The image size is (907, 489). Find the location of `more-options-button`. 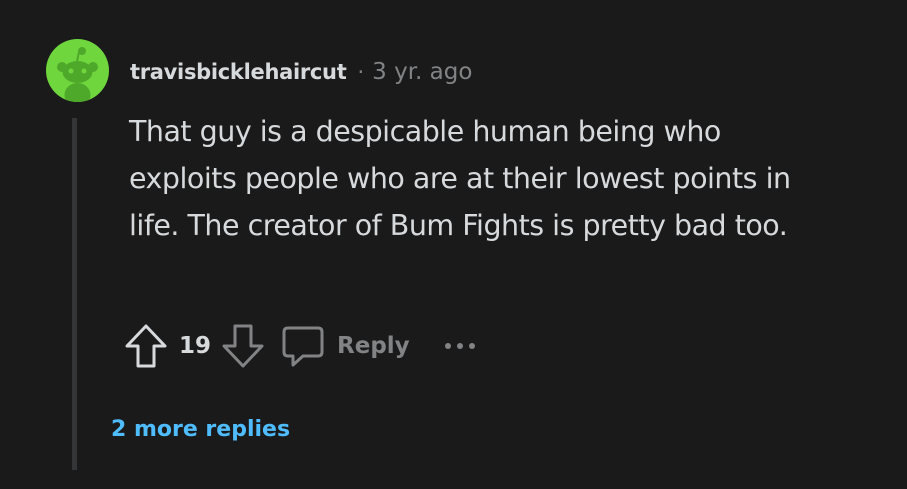

more-options-button is located at coordinates (460, 346).